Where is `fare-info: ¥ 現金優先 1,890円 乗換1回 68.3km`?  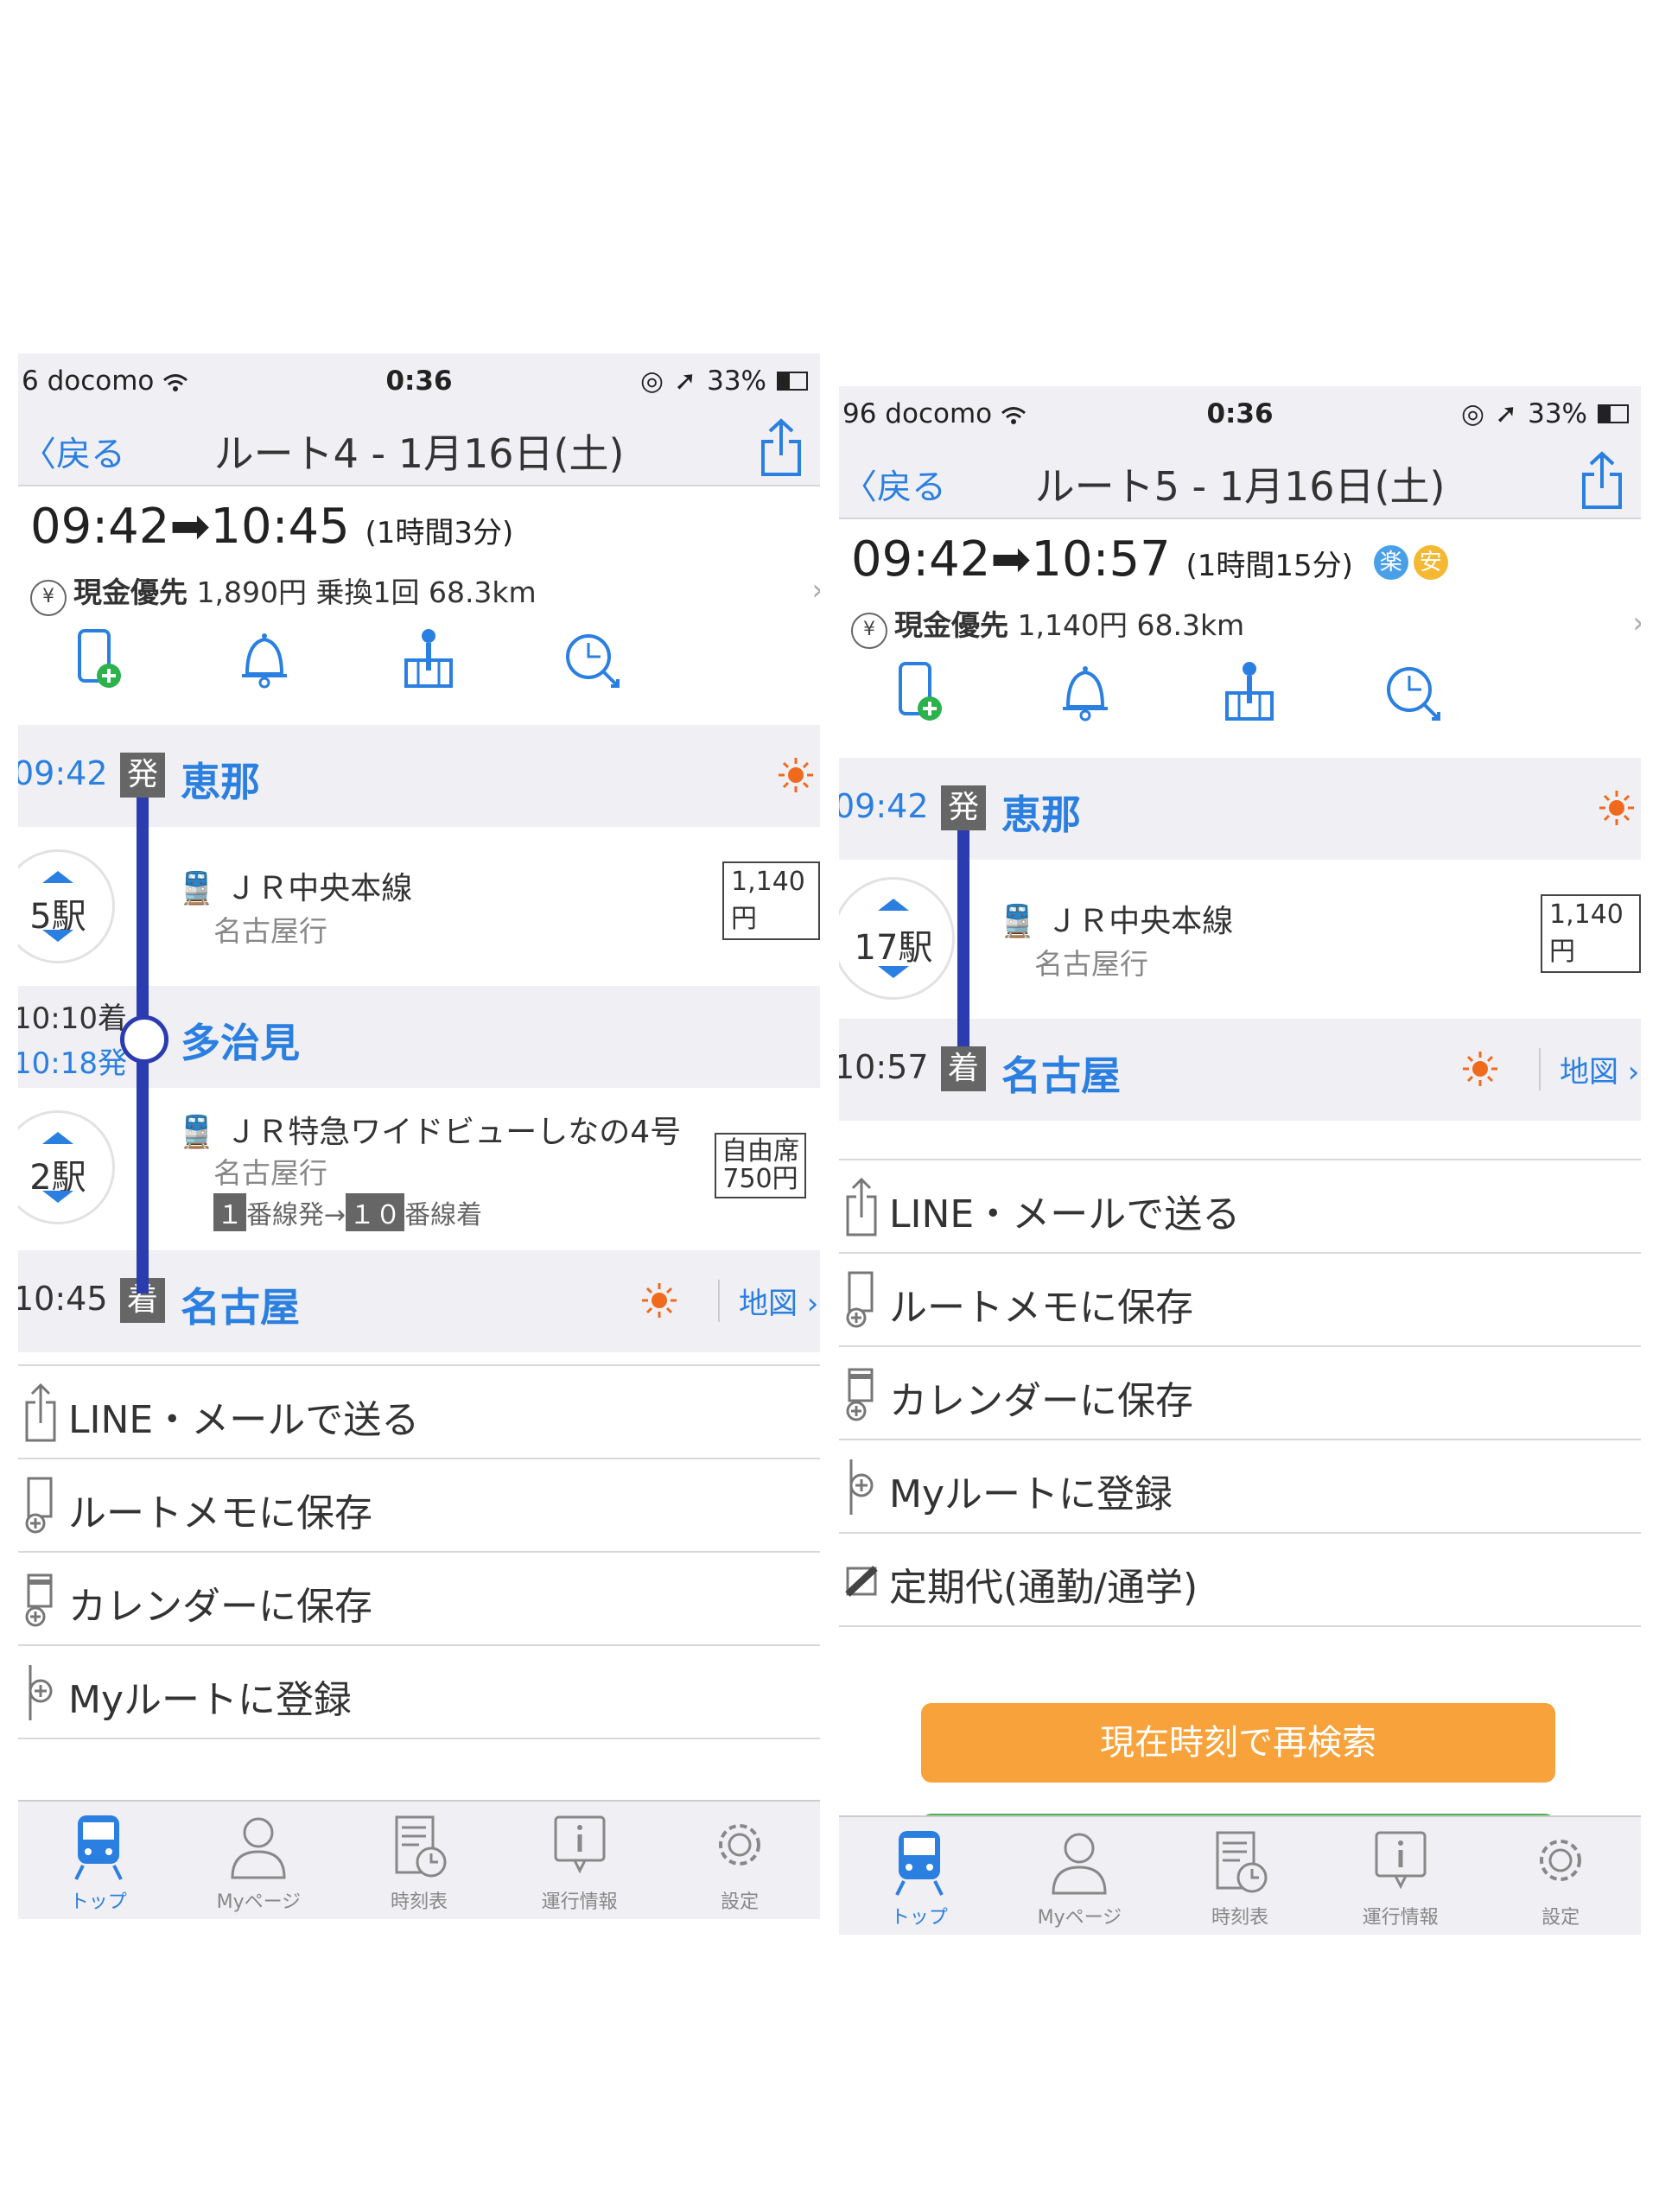 fare-info: ¥ 現金優先 1,890円 乗換1回 68.3km is located at coordinates (283, 592).